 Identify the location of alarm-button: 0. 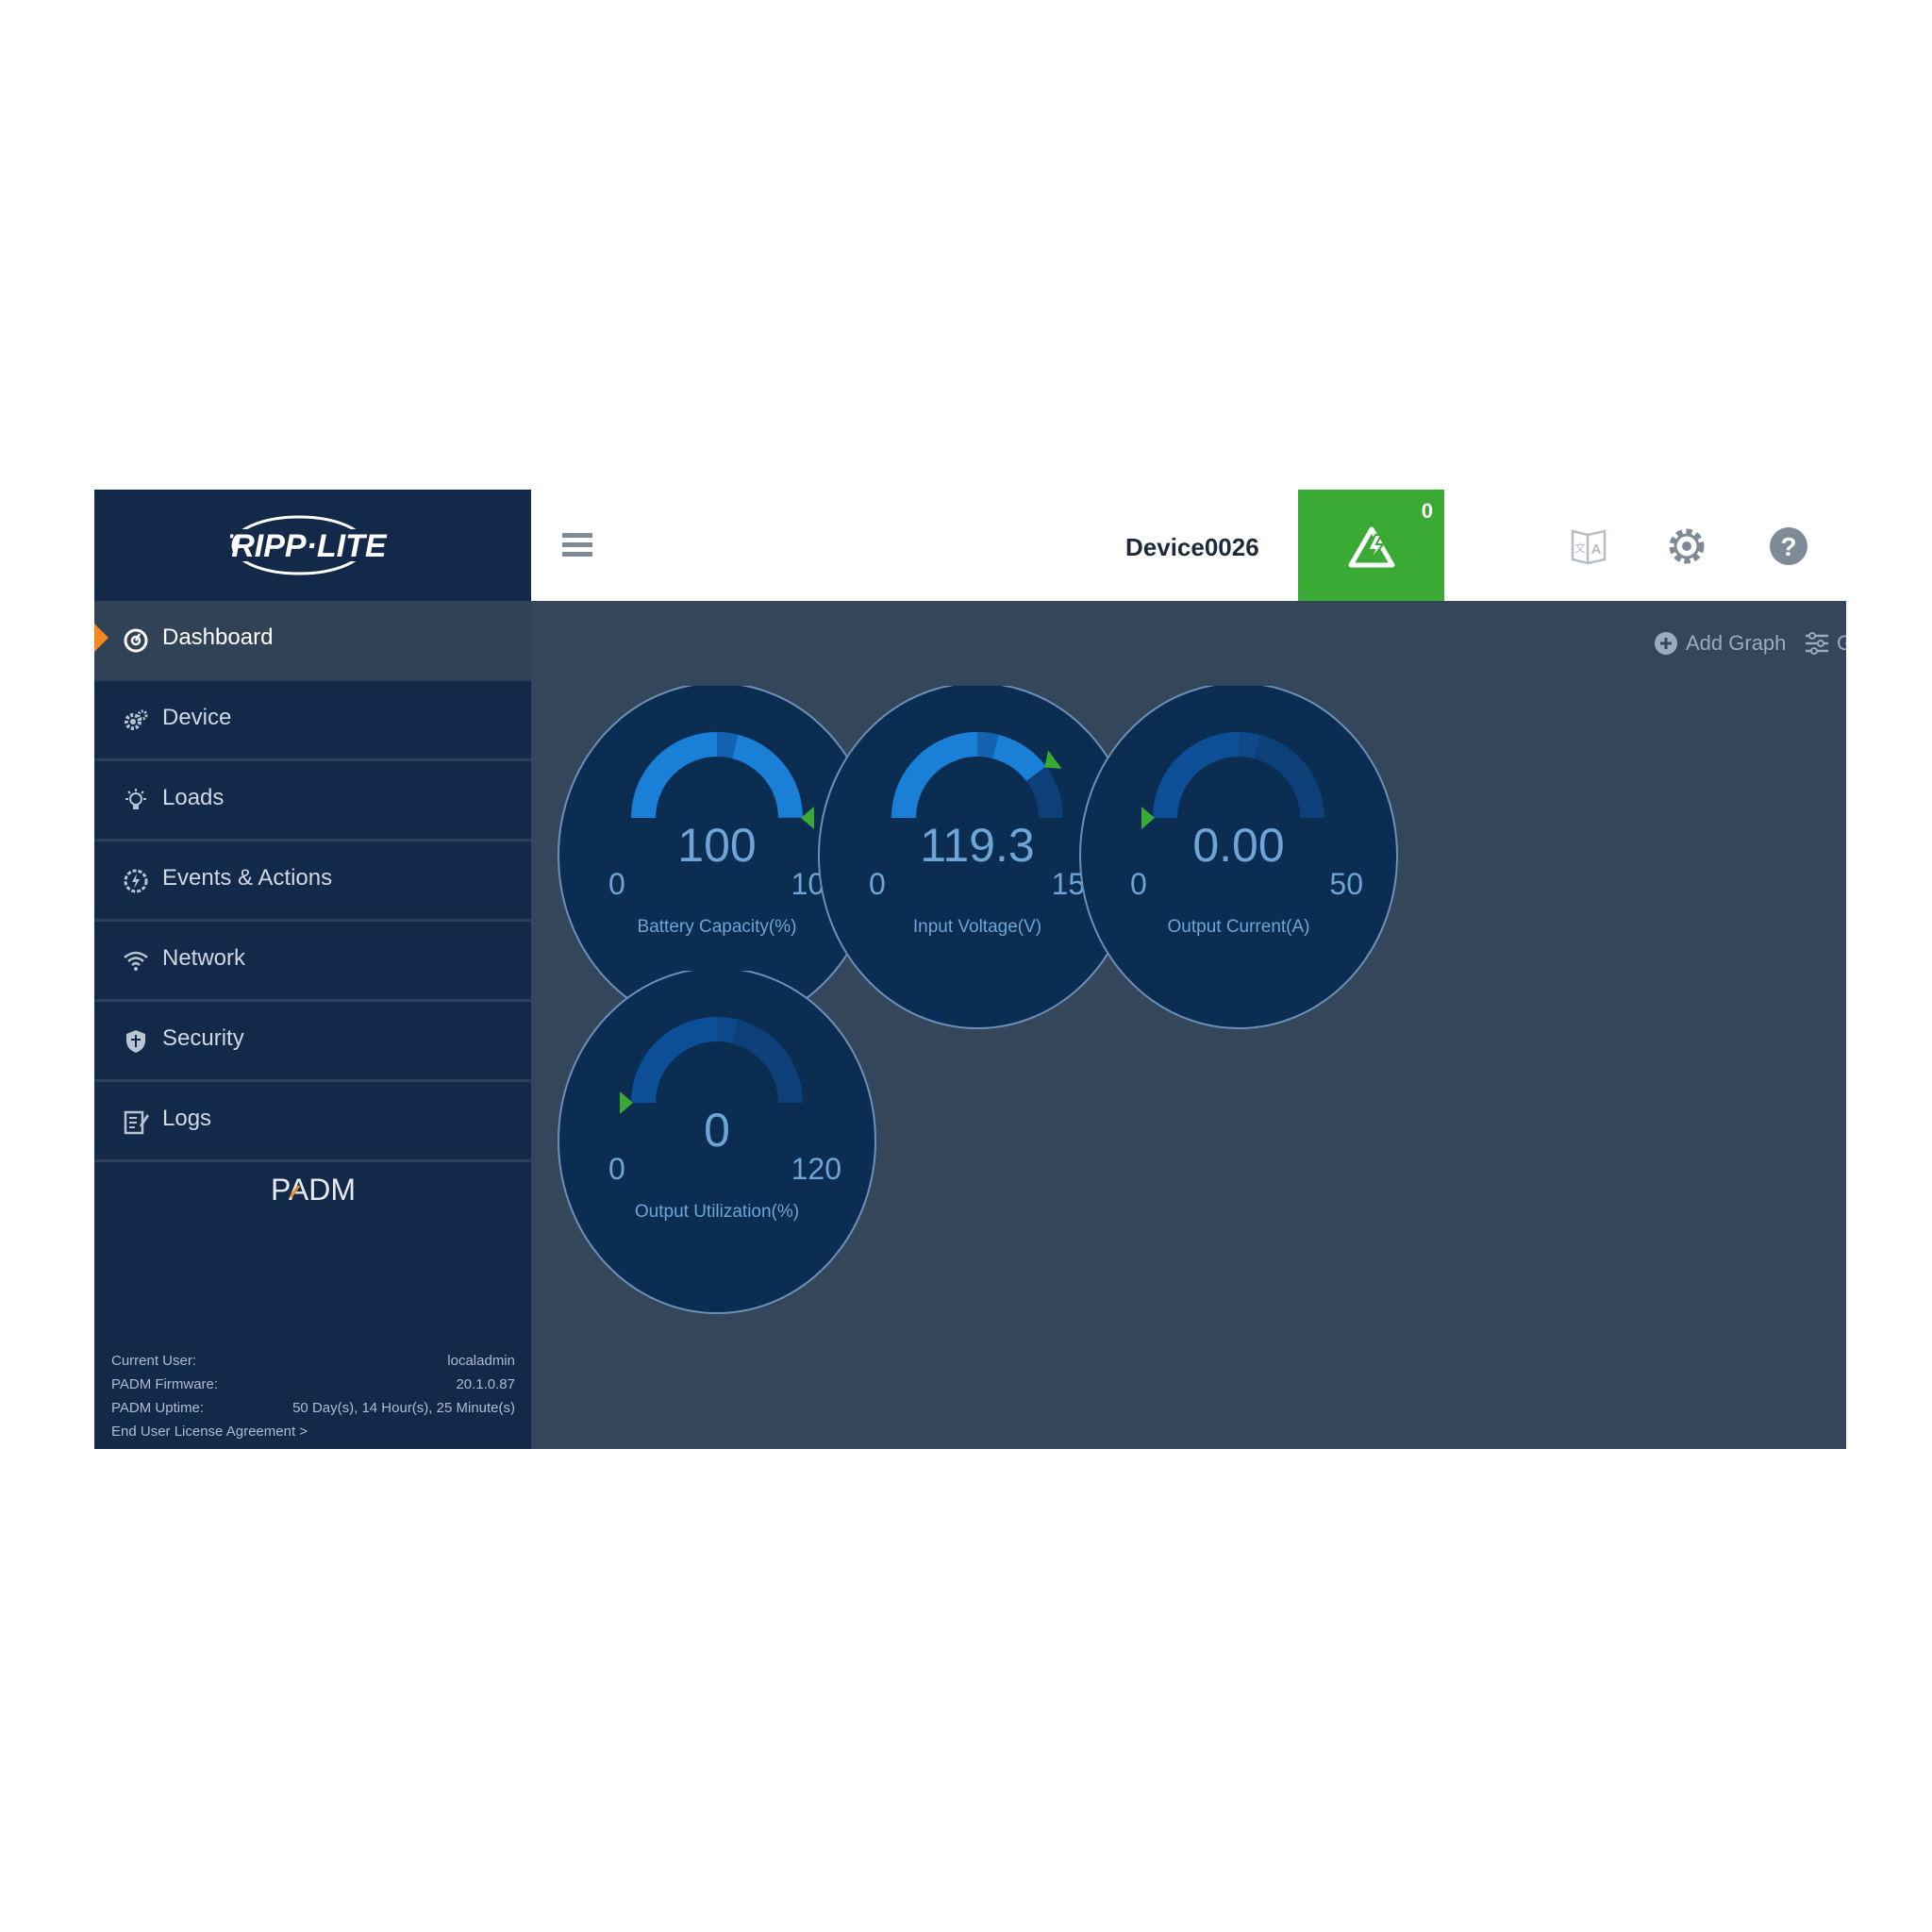
(1371, 545).